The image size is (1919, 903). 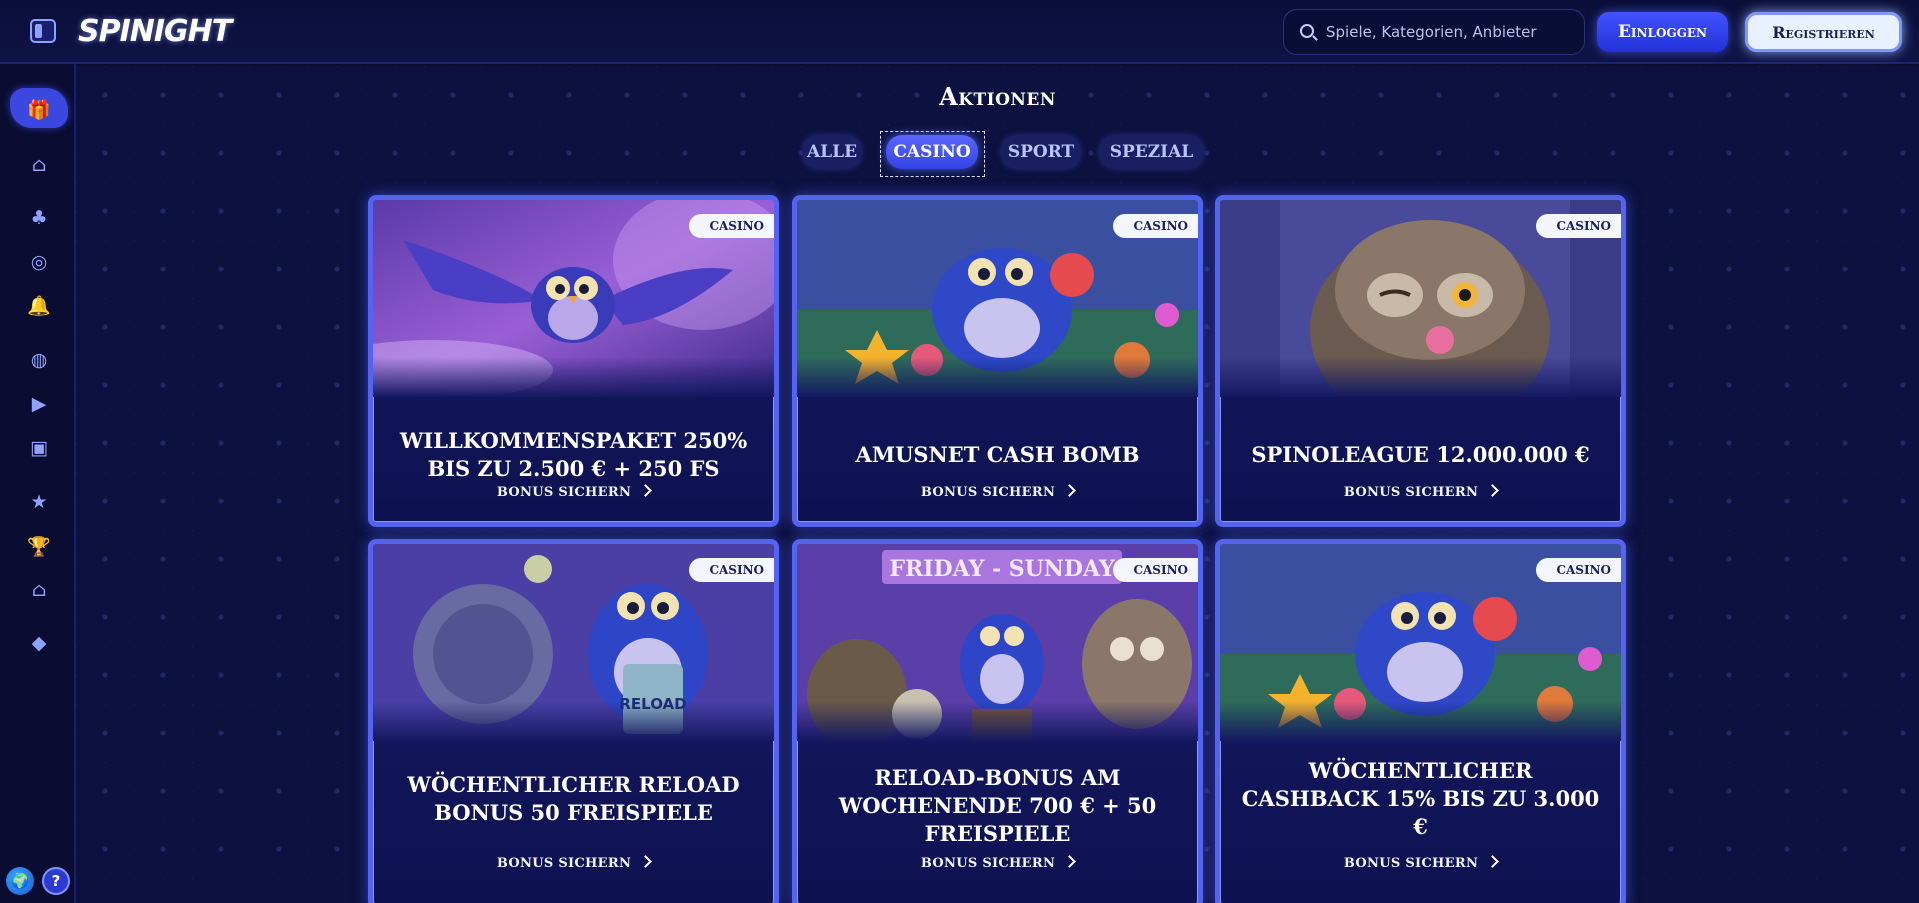 I want to click on store-icon: ⌂, so click(x=39, y=590).